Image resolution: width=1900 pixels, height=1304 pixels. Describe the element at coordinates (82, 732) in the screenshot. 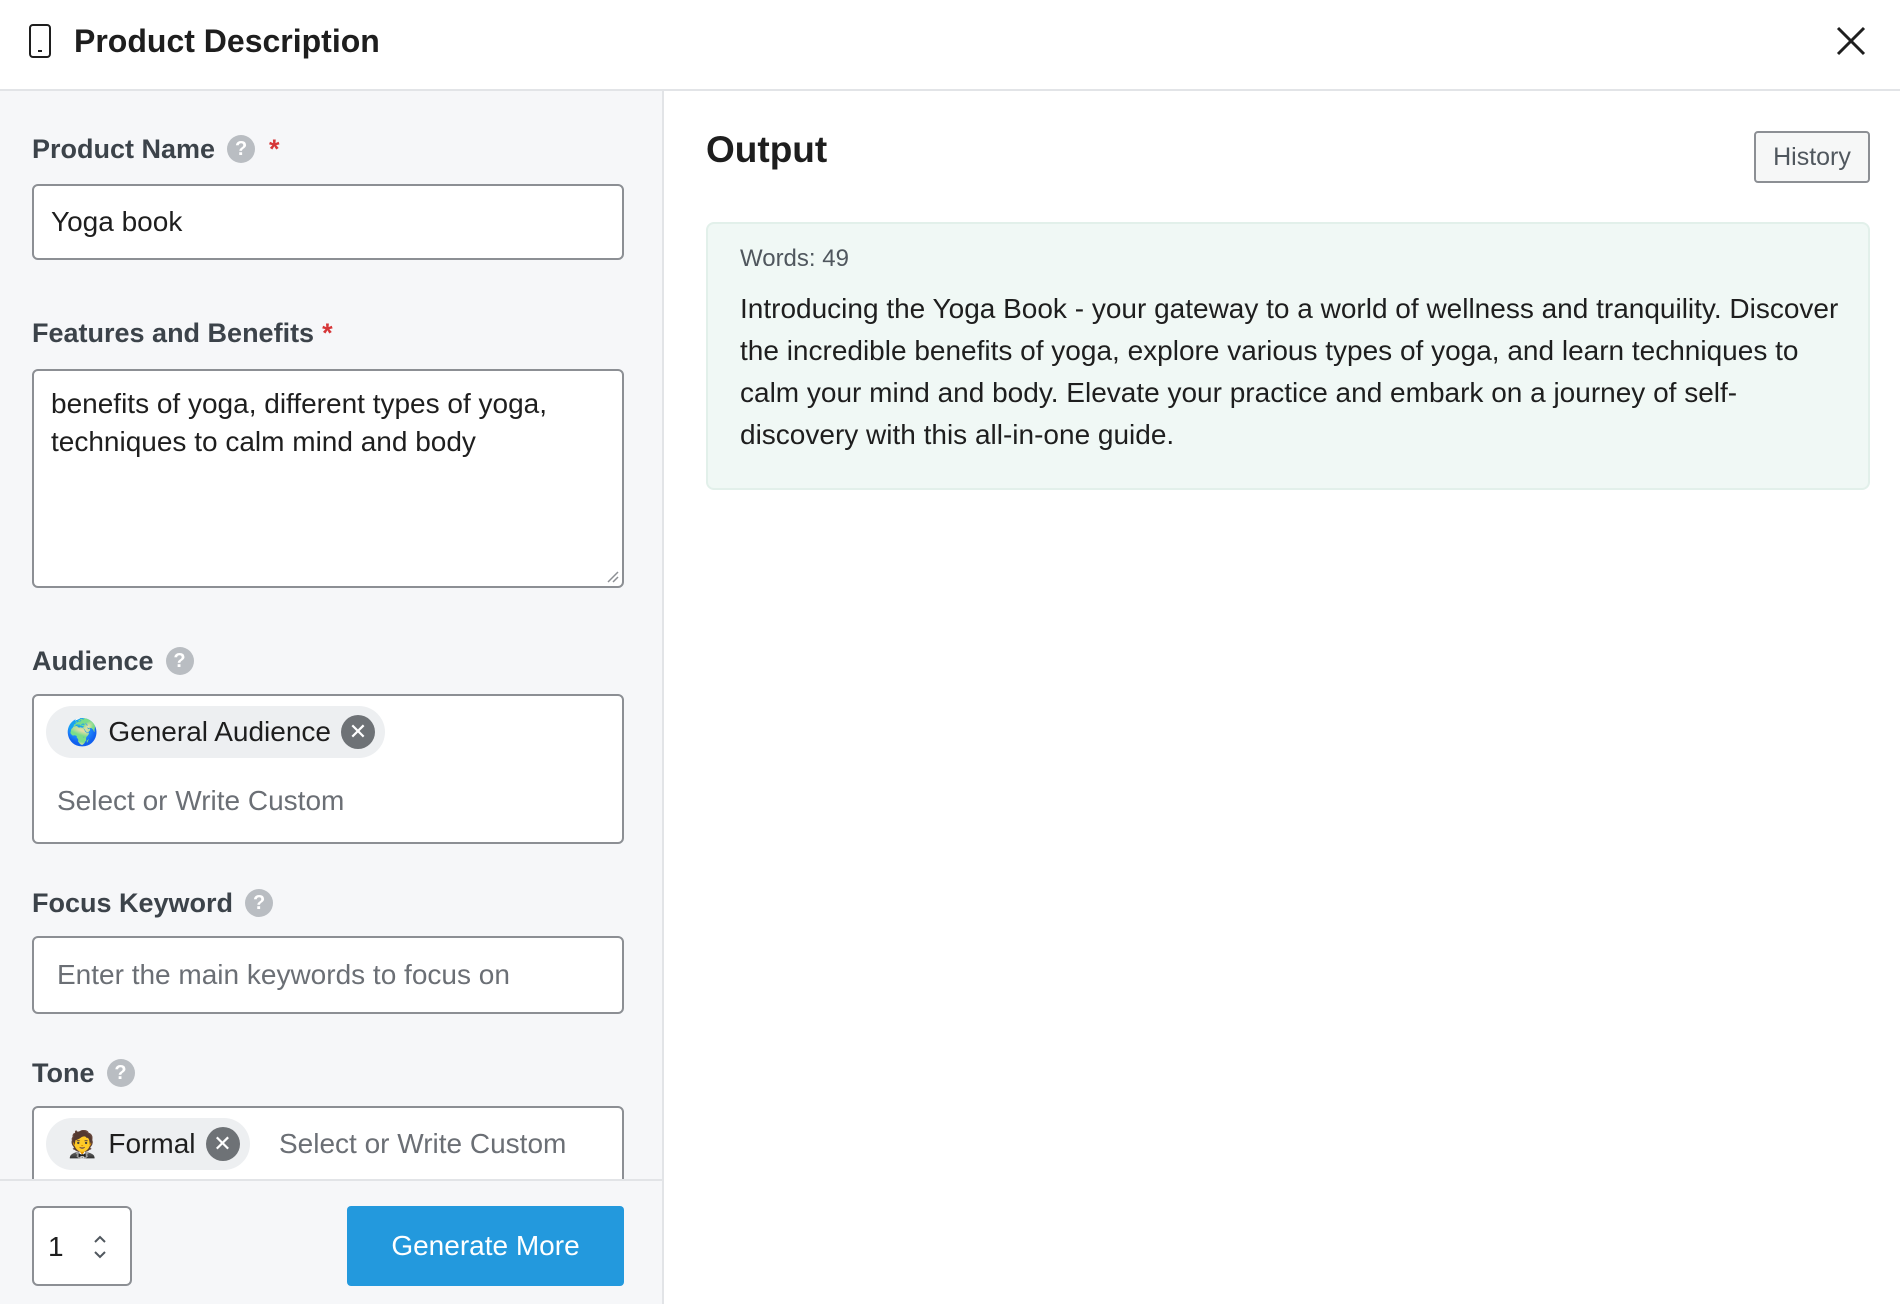

I see `globe-icon: 🌍` at that location.